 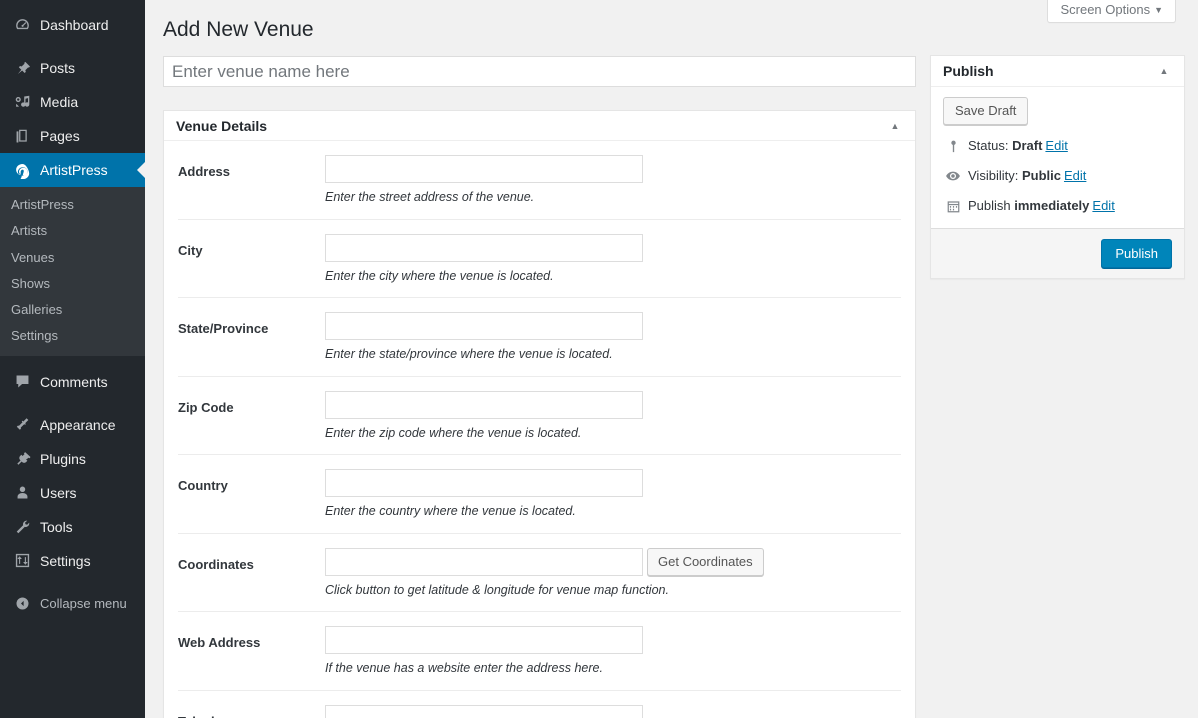 I want to click on dashboard-icon, so click(x=22, y=25).